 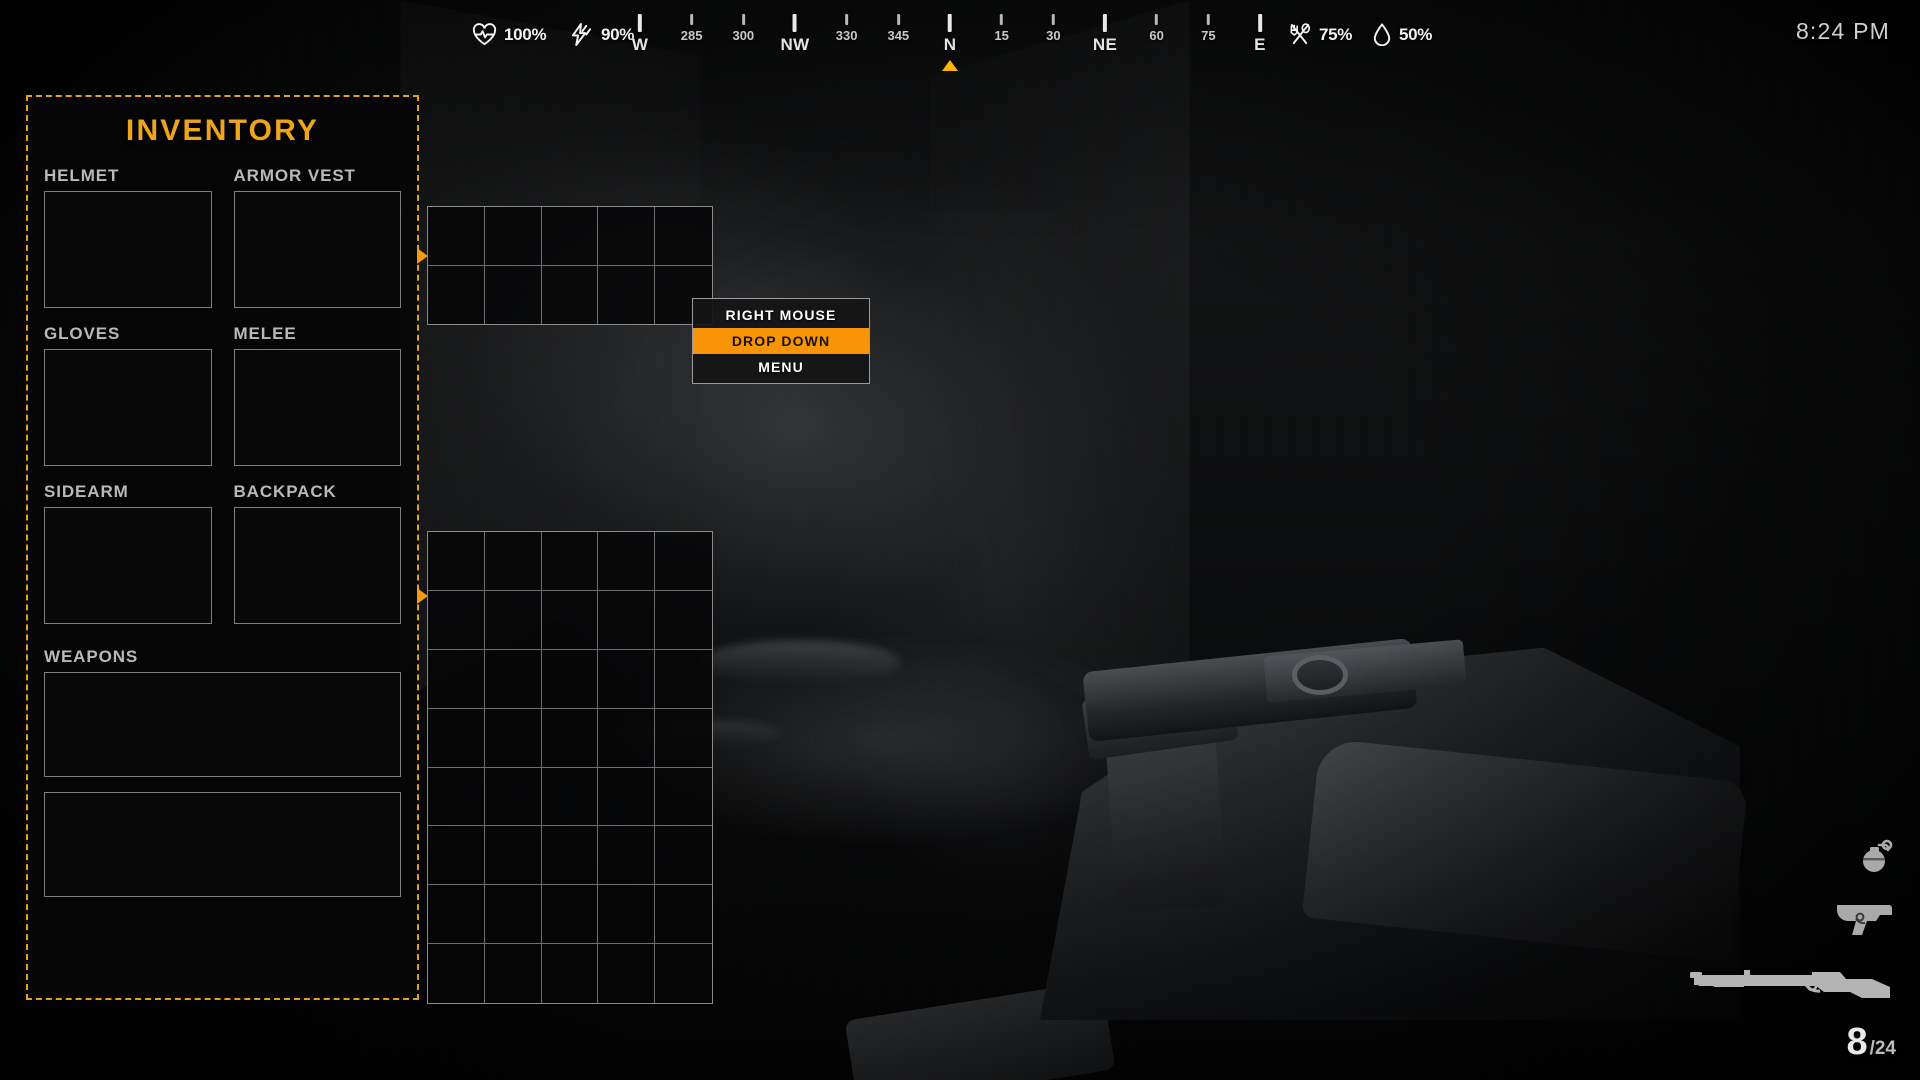 I want to click on equipment-slot-sidearm: SIDEARM, so click(x=128, y=553).